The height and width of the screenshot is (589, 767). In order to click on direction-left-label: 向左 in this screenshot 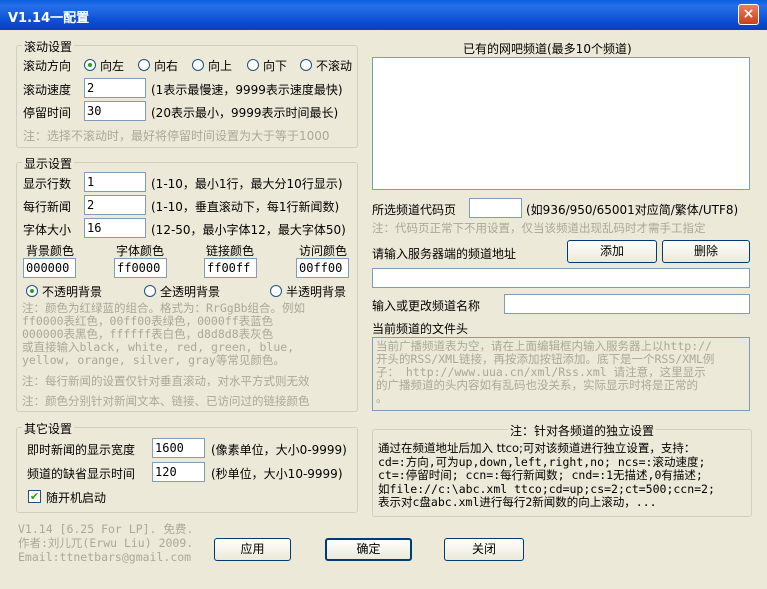, I will do `click(112, 65)`.